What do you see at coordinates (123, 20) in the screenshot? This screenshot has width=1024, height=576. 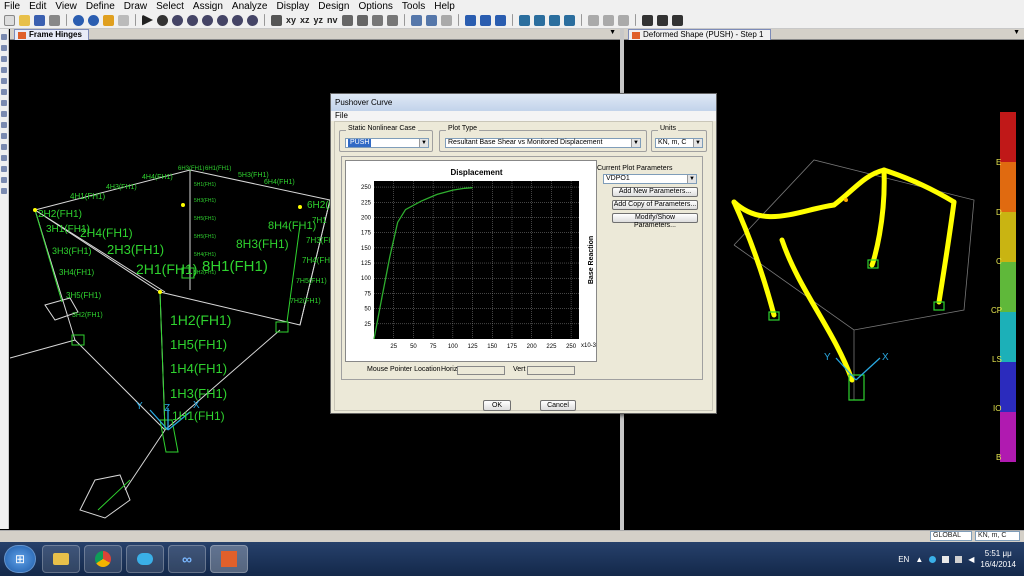 I see `lock-icon` at bounding box center [123, 20].